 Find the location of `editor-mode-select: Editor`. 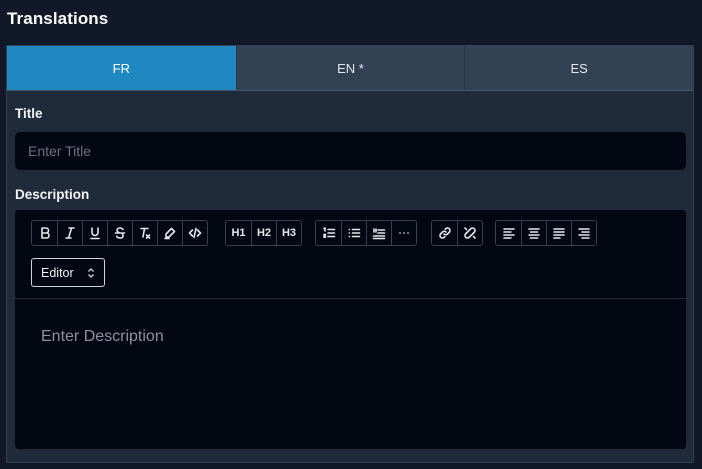

editor-mode-select: Editor is located at coordinates (68, 272).